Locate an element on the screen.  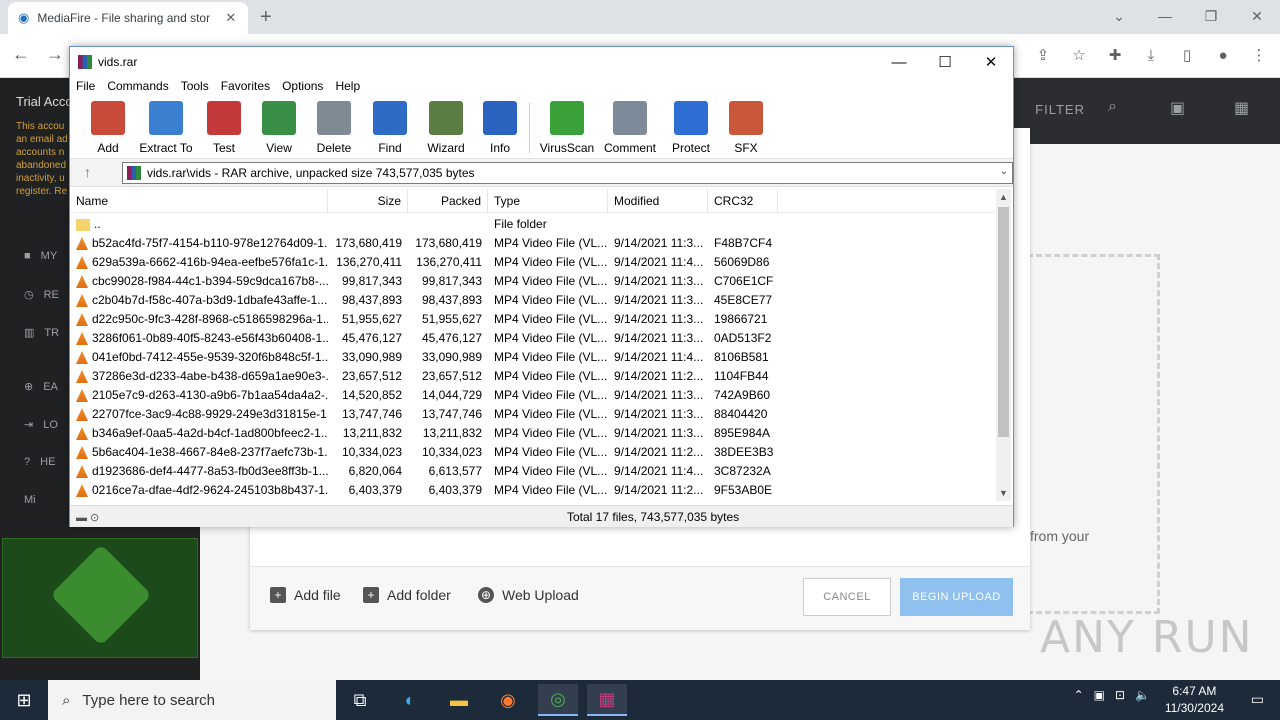
scroll-up-icon: ▲ is located at coordinates (1003, 197).